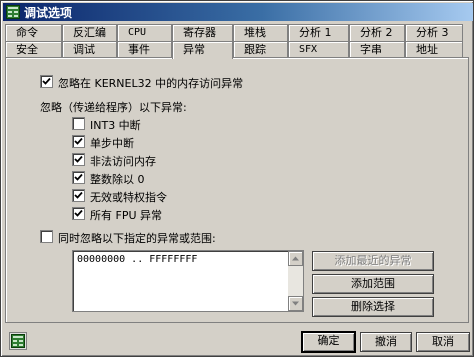 This screenshot has height=357, width=474. I want to click on single-step-checkbox, so click(78, 141).